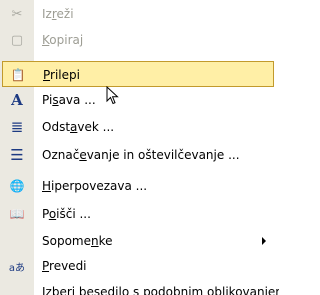 The height and width of the screenshot is (295, 320). What do you see at coordinates (17, 268) in the screenshot?
I see `translate-icon: aあ` at bounding box center [17, 268].